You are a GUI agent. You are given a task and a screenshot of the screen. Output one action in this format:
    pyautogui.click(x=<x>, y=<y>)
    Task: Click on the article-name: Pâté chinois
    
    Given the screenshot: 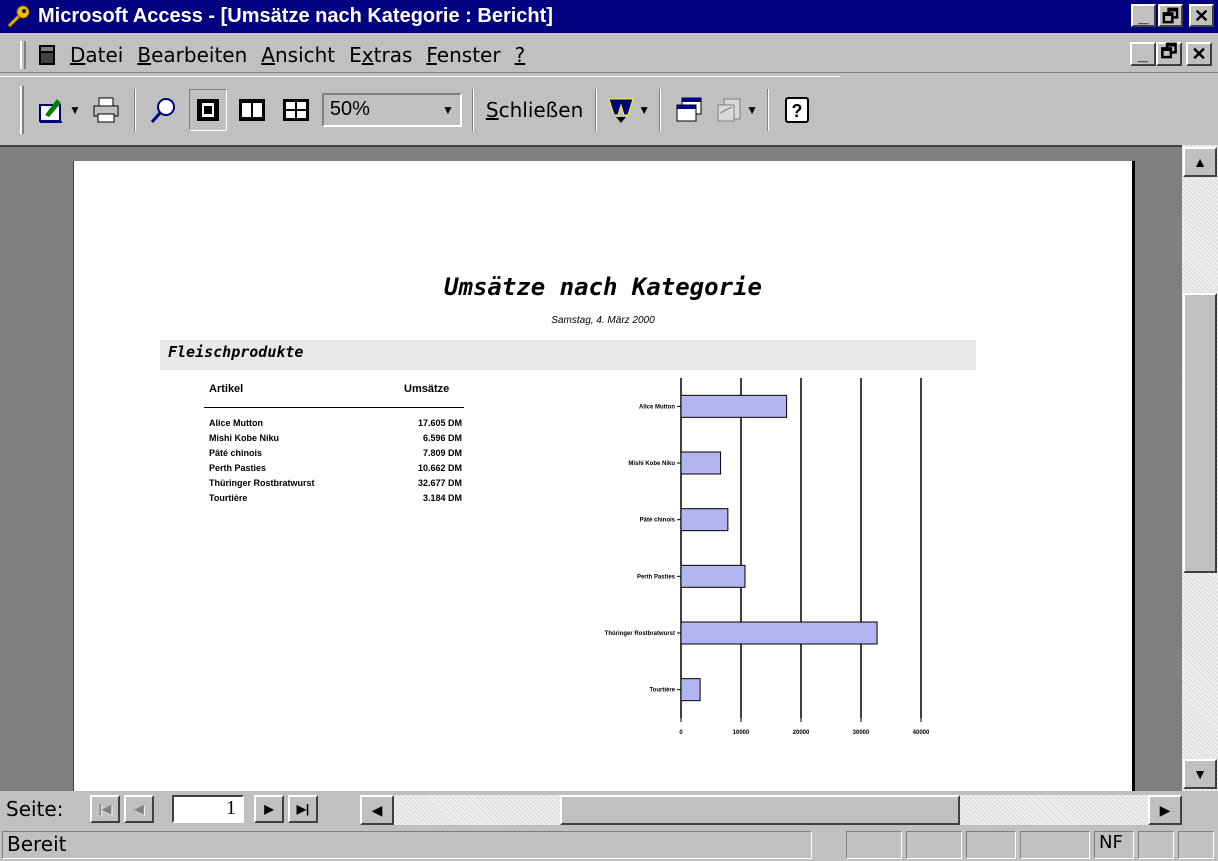 What is the action you would take?
    pyautogui.click(x=236, y=453)
    